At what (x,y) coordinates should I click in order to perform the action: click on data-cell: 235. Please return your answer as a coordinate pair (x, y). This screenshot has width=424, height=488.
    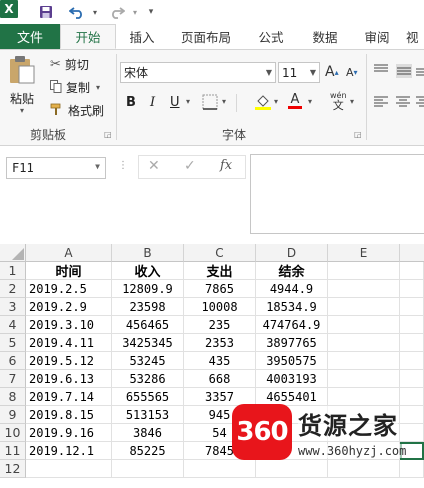
    Looking at the image, I should click on (220, 325).